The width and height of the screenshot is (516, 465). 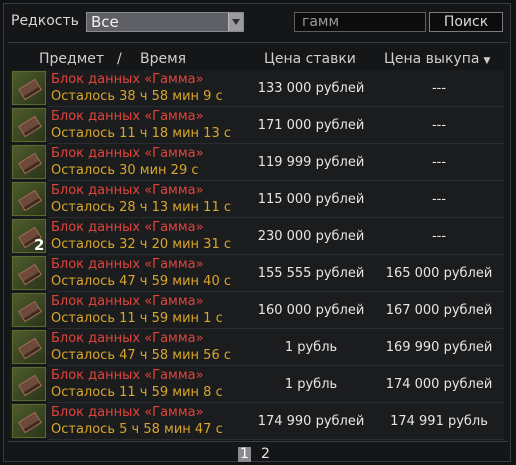 What do you see at coordinates (311, 273) in the screenshot?
I see `bid-price: 155 555 рублей` at bounding box center [311, 273].